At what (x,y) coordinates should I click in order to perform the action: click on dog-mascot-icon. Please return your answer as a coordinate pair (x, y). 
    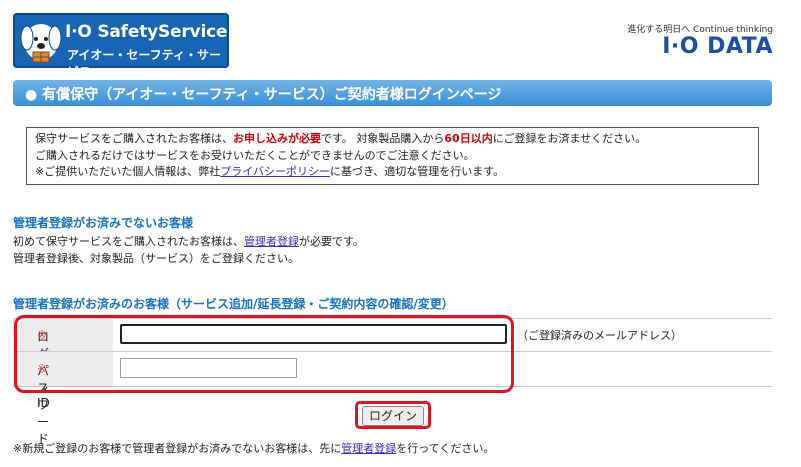
    Looking at the image, I should click on (41, 43).